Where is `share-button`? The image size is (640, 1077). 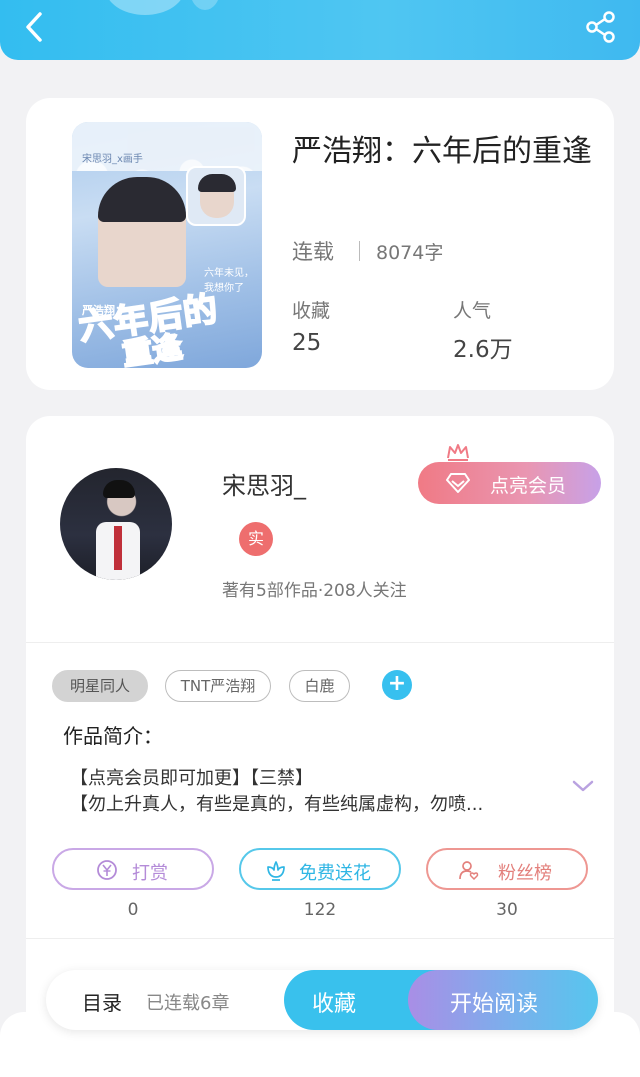 share-button is located at coordinates (601, 27).